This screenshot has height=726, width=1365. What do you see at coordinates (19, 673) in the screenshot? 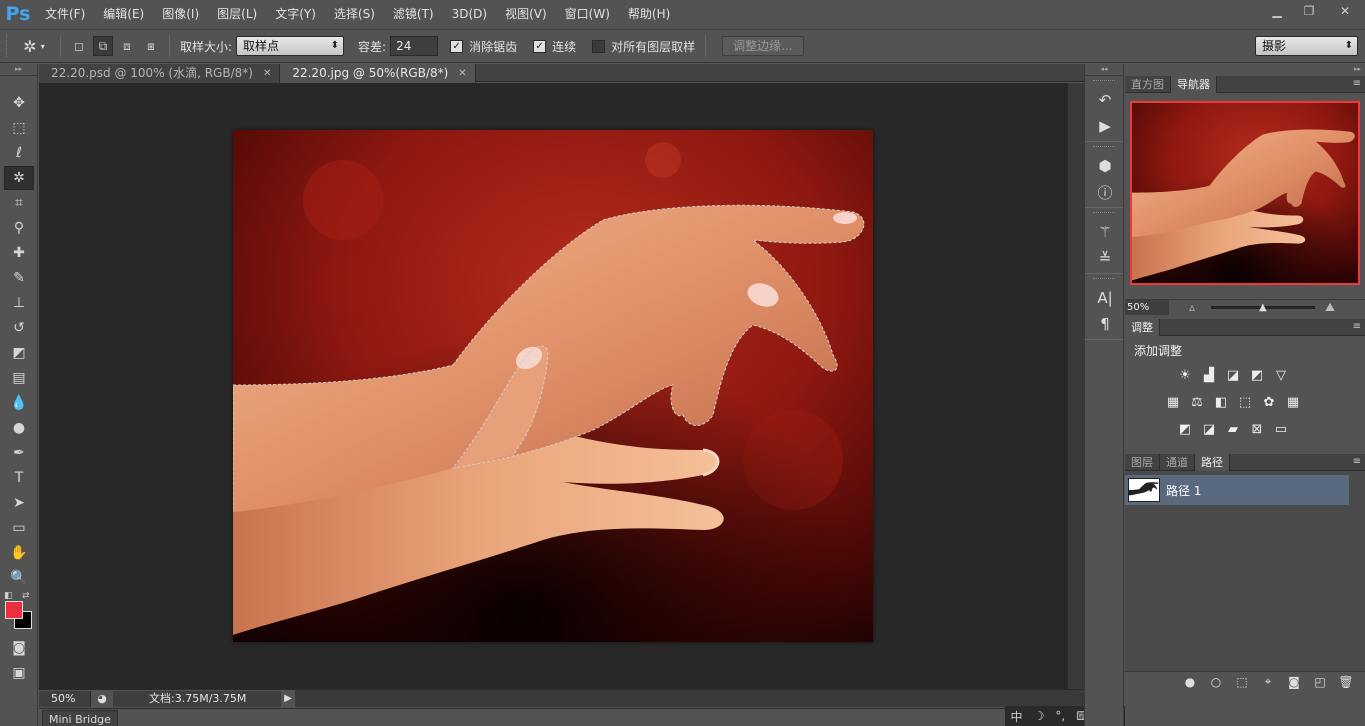
I see `screen-mode-icon: ▣` at bounding box center [19, 673].